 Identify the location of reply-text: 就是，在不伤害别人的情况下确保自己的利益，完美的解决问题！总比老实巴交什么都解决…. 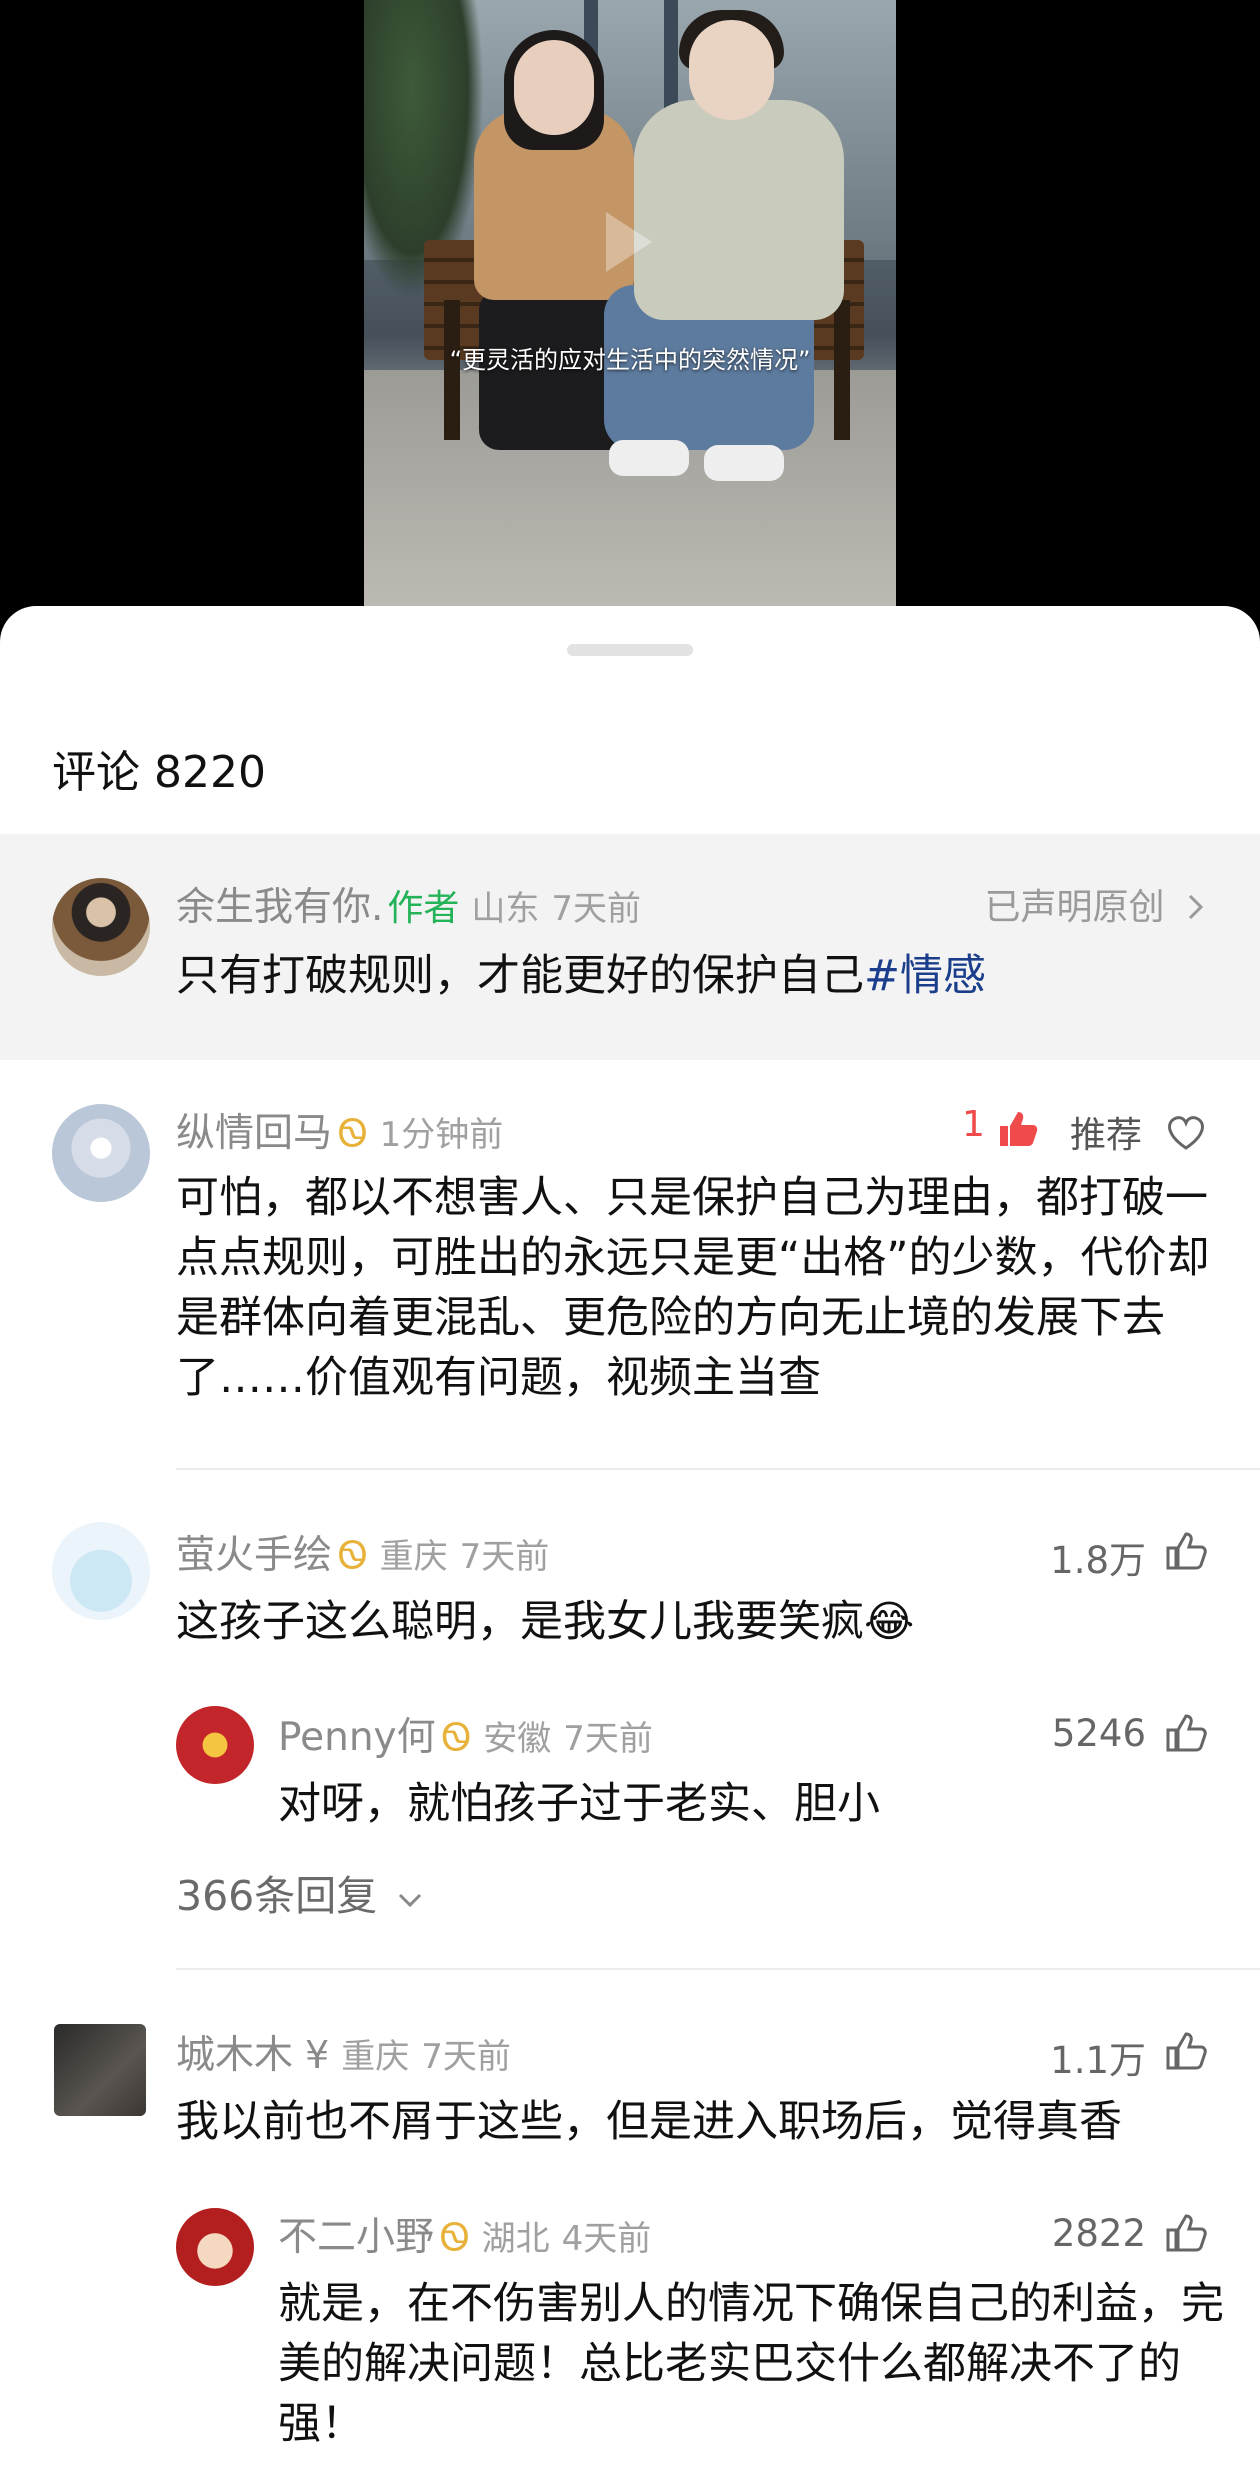
(751, 2364).